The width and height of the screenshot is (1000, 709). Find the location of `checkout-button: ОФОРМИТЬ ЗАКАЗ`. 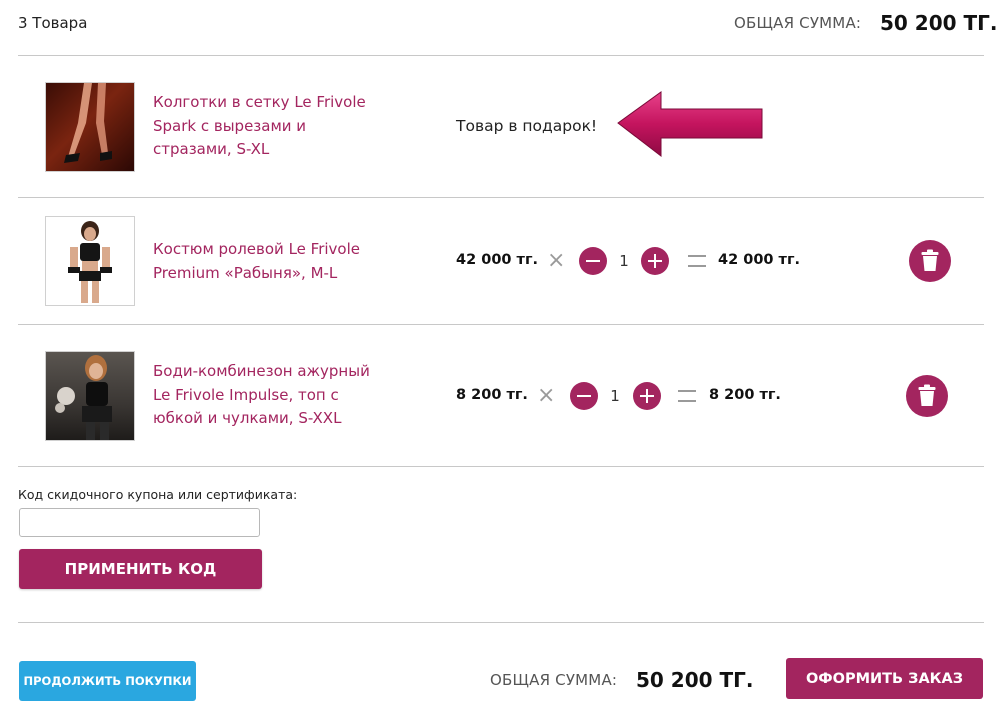

checkout-button: ОФОРМИТЬ ЗАКАЗ is located at coordinates (884, 678).